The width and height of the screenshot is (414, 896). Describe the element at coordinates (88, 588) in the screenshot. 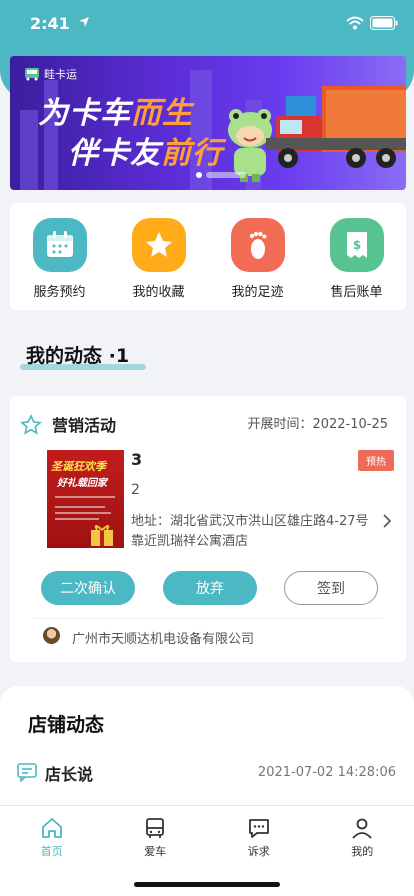

I see `confirm-again-button: 二次确认` at that location.